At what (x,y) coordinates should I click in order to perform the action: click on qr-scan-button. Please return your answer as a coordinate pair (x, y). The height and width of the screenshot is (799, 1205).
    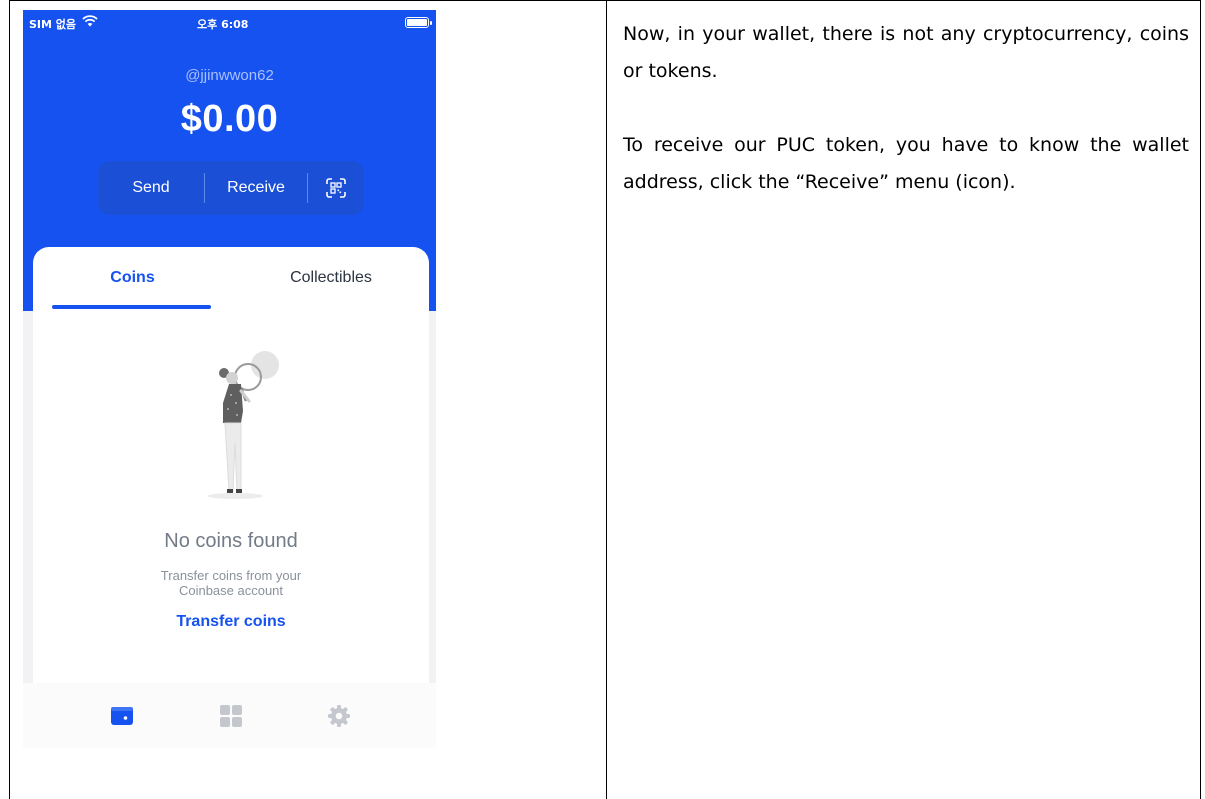
    Looking at the image, I should click on (336, 188).